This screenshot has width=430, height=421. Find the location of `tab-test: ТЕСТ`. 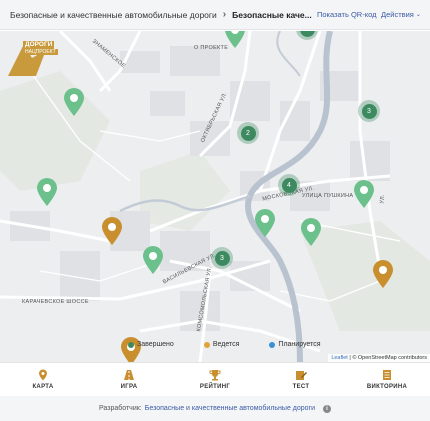

tab-test: ТЕСТ is located at coordinates (301, 379).